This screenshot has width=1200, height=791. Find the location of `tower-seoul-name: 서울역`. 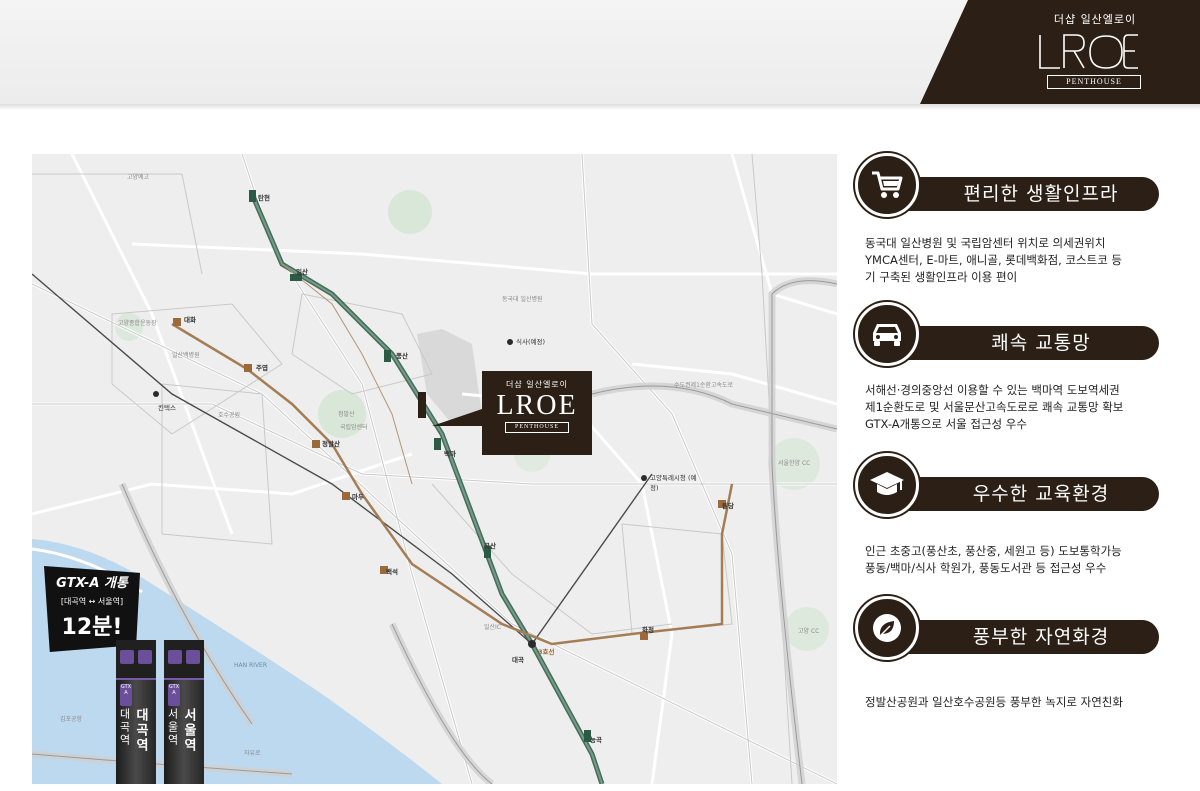

tower-seoul-name: 서울역 is located at coordinates (188, 730).